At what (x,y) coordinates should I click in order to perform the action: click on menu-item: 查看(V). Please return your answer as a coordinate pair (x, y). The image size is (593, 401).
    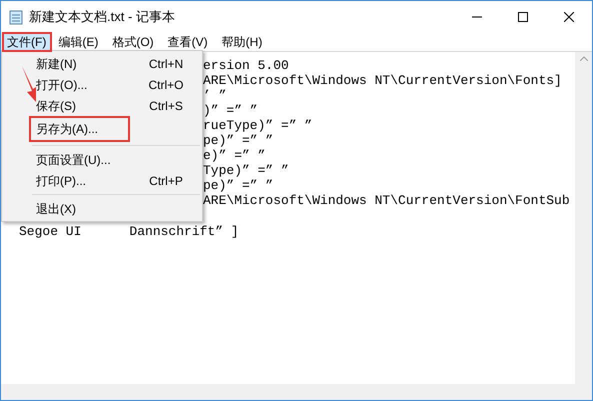
    Looking at the image, I should click on (188, 42).